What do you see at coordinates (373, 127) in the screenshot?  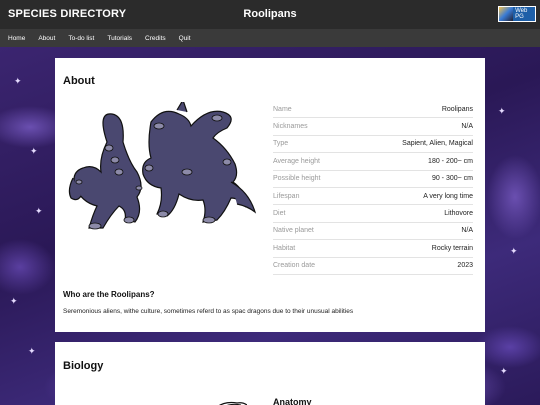 I see `info-row-nicknames: Nicknames N/A` at bounding box center [373, 127].